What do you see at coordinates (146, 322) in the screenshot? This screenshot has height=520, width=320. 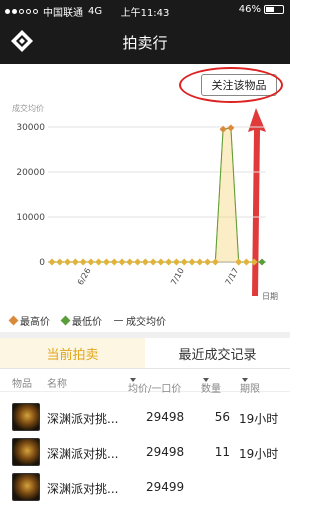 I see `legend-avg-label: 成交均价` at bounding box center [146, 322].